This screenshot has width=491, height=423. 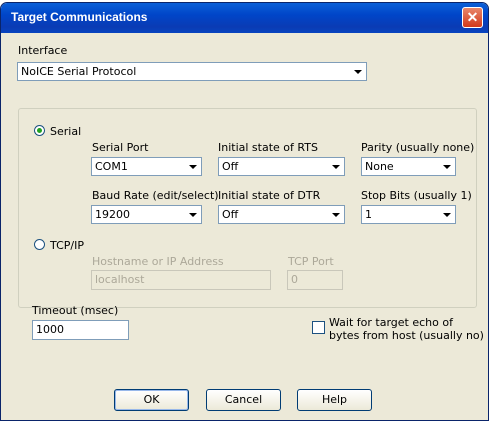 I want to click on rts-value: Off, so click(x=230, y=166).